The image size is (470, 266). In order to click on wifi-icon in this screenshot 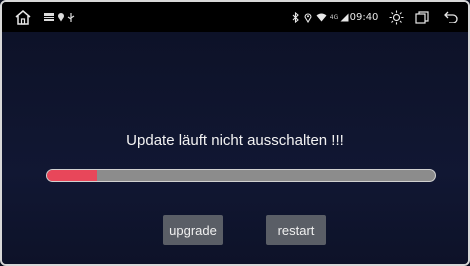, I will do `click(321, 17)`.